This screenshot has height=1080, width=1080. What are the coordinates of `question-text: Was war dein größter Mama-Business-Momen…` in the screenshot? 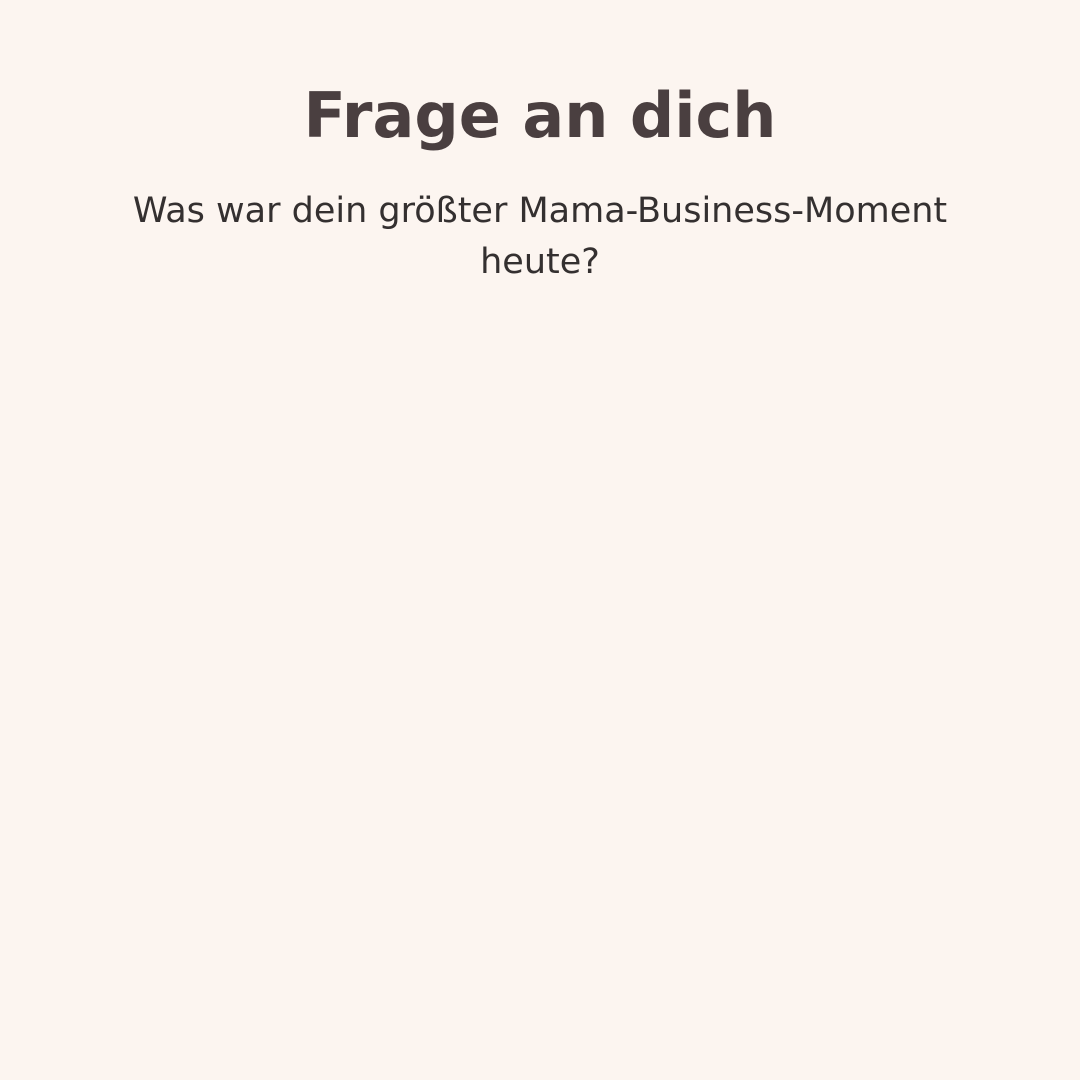 It's located at (540, 236).